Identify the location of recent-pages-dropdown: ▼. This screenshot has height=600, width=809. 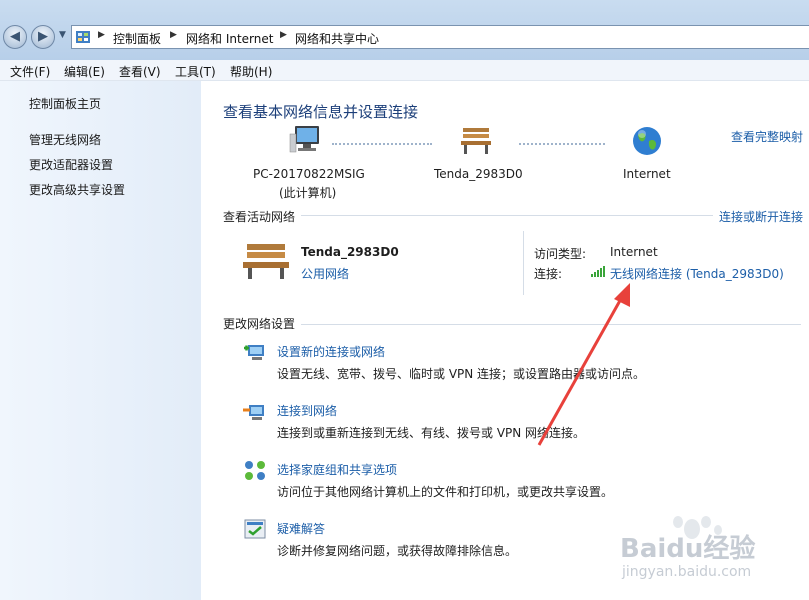
(62, 35).